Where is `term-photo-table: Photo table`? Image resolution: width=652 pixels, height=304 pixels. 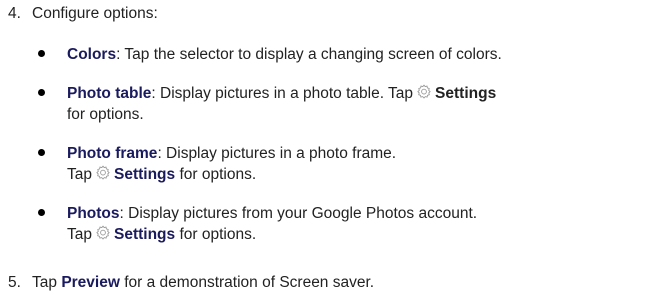 term-photo-table: Photo table is located at coordinates (109, 93).